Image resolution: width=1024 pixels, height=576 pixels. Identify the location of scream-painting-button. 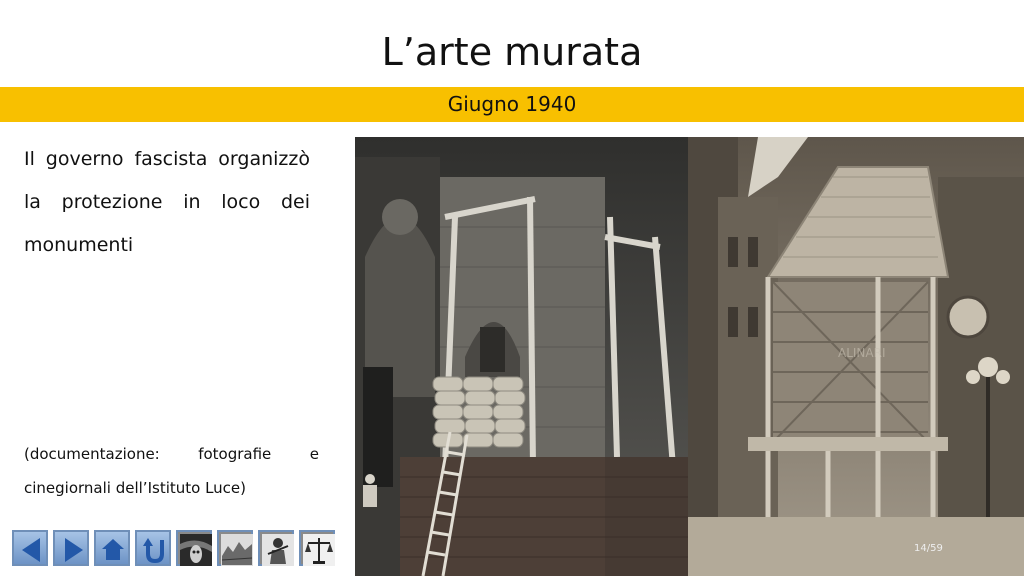
(194, 548).